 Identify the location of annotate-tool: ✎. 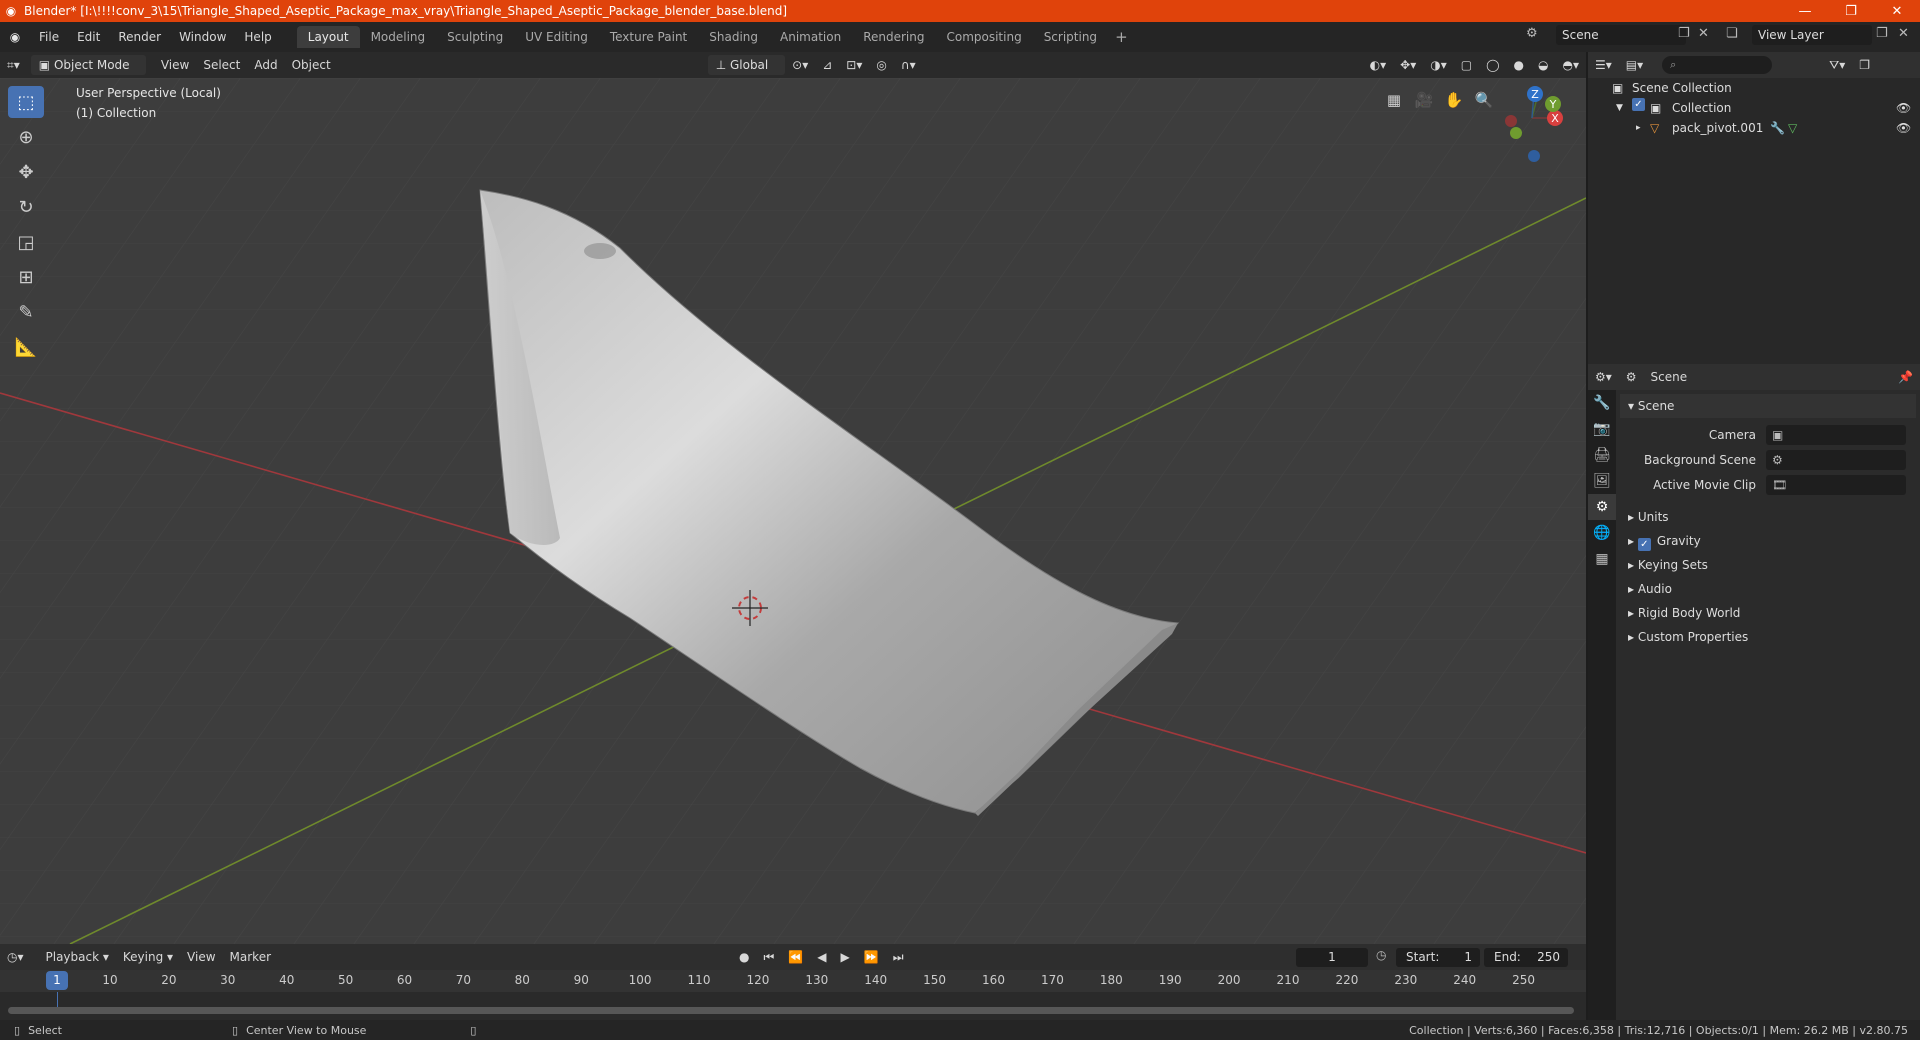
(26, 312).